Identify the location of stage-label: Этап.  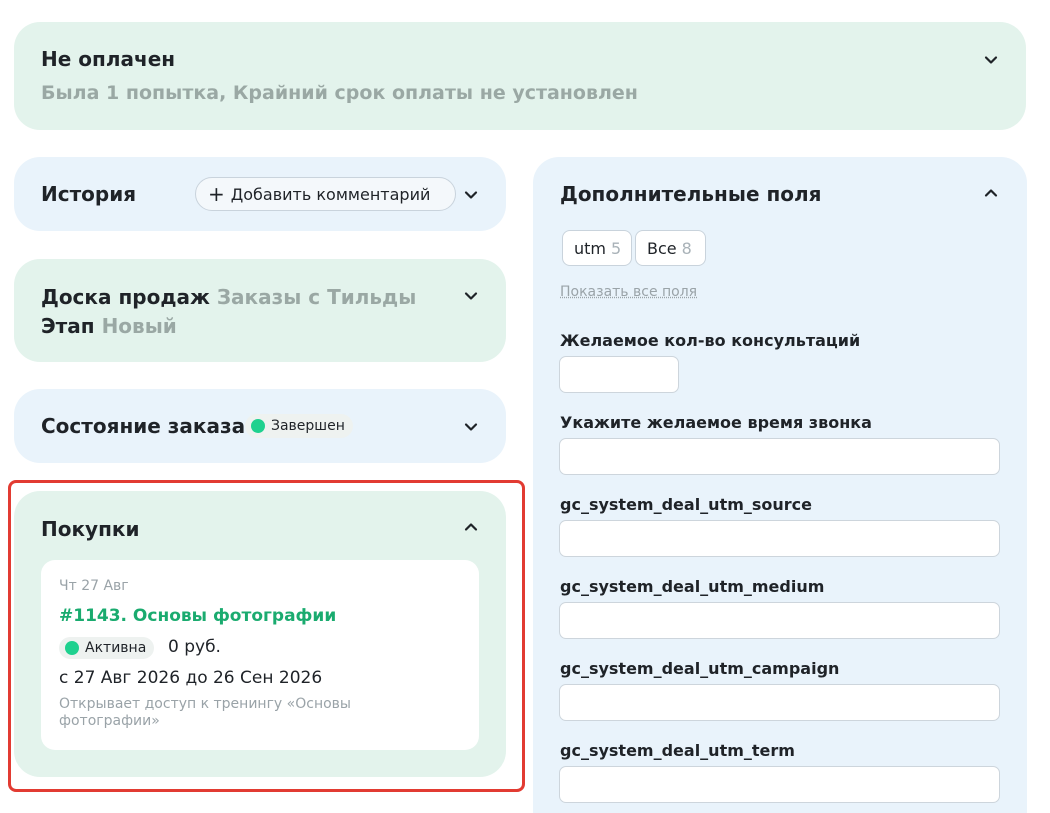
(68, 326).